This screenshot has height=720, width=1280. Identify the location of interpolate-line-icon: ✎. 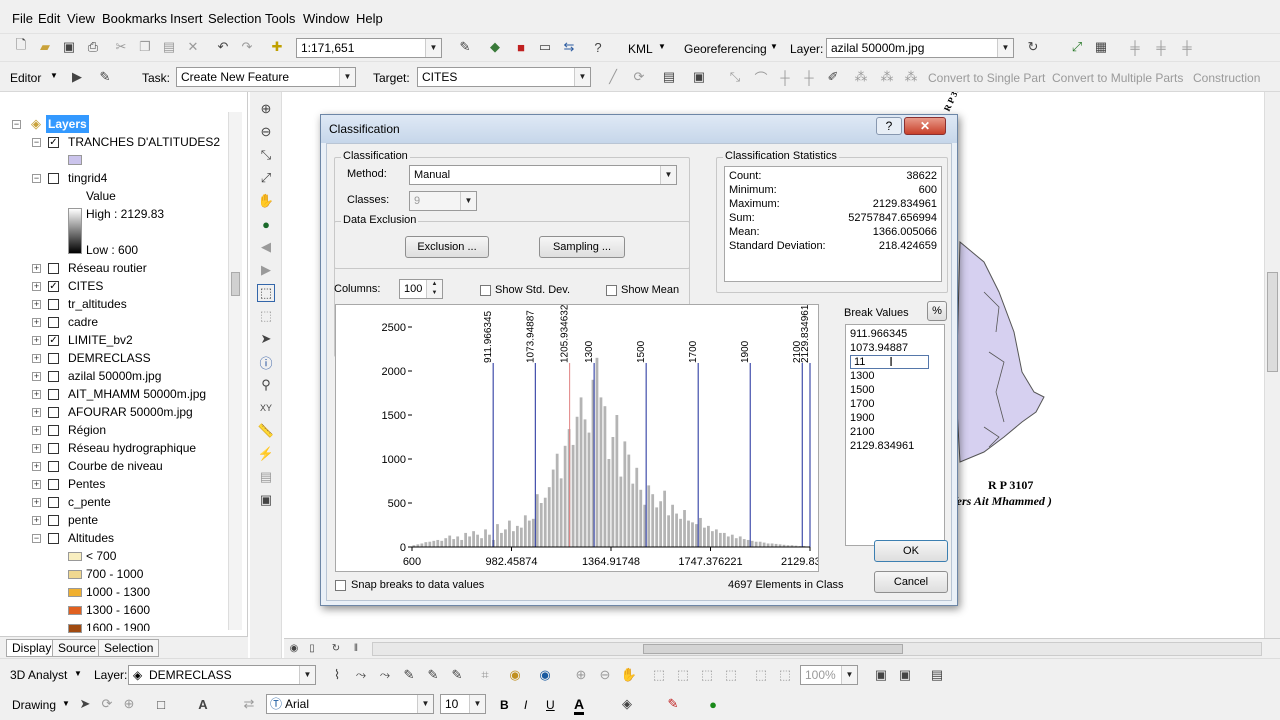
(433, 675).